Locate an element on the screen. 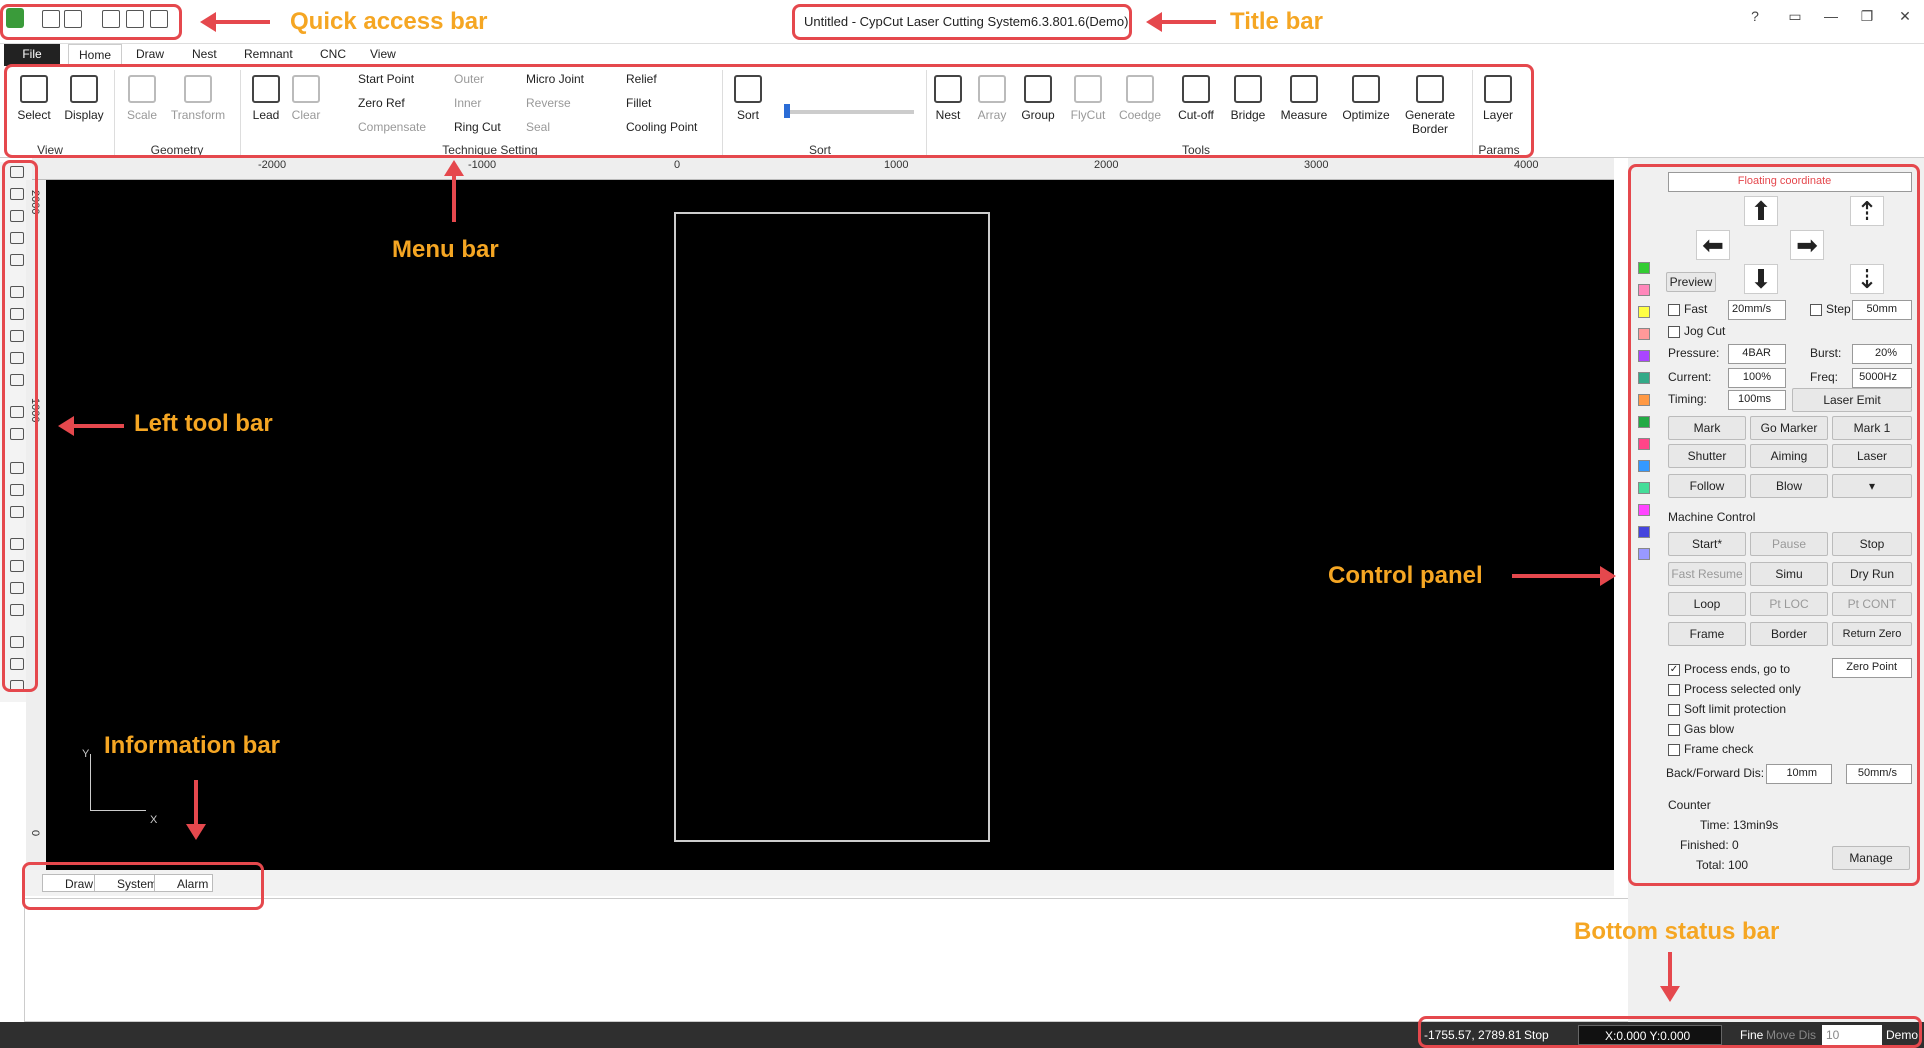  bottom-status-bar-label: Bottom status bar is located at coordinates (1677, 931).